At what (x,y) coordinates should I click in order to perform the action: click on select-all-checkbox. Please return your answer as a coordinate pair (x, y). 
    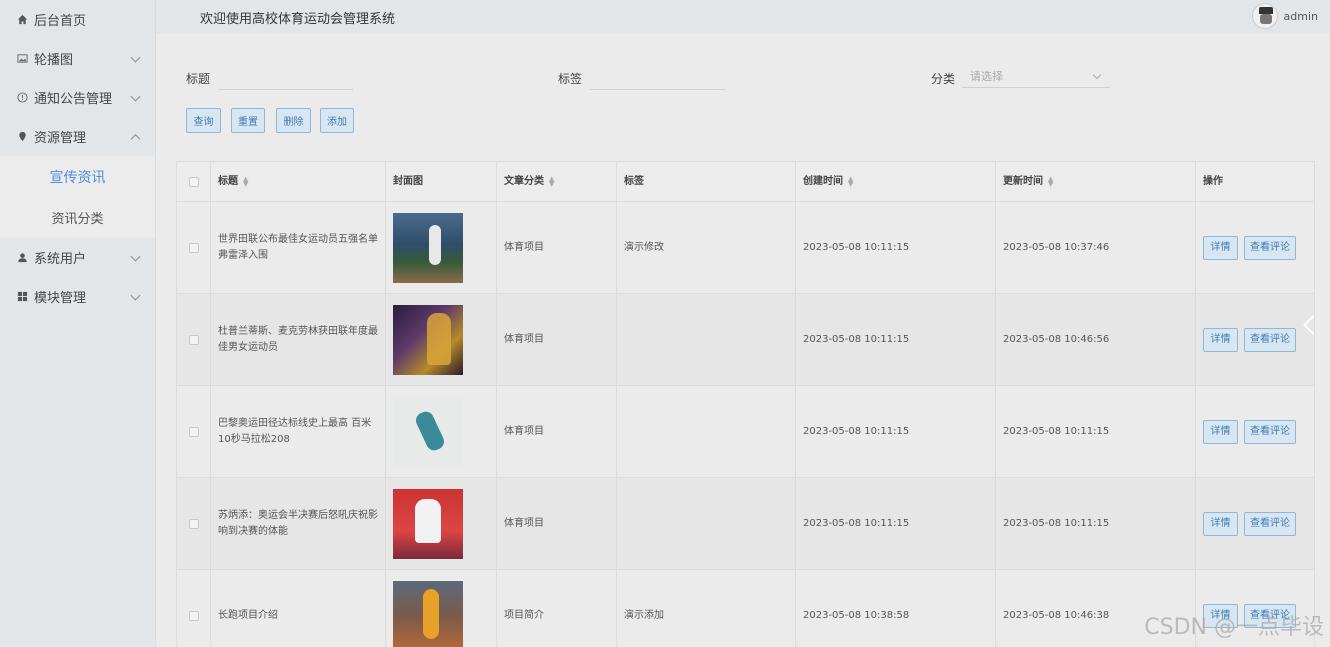
    Looking at the image, I should click on (193, 181).